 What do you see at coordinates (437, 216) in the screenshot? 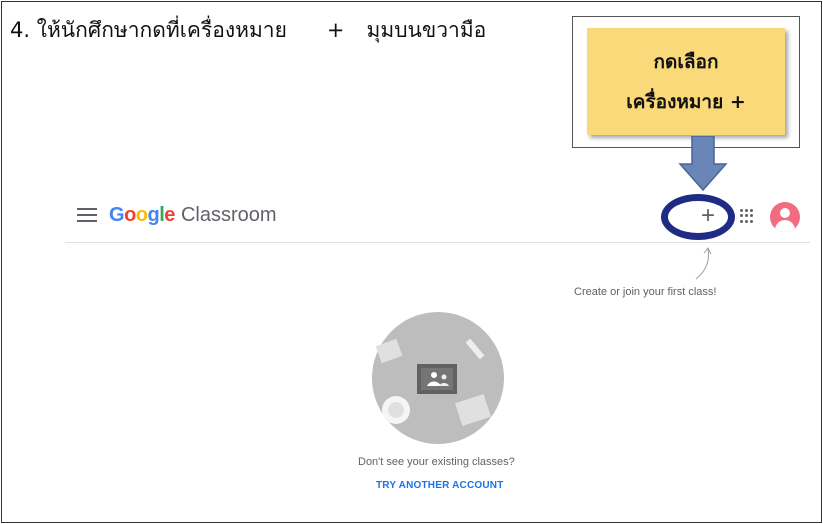
I see `classroom-topbar: Google Classroom +` at bounding box center [437, 216].